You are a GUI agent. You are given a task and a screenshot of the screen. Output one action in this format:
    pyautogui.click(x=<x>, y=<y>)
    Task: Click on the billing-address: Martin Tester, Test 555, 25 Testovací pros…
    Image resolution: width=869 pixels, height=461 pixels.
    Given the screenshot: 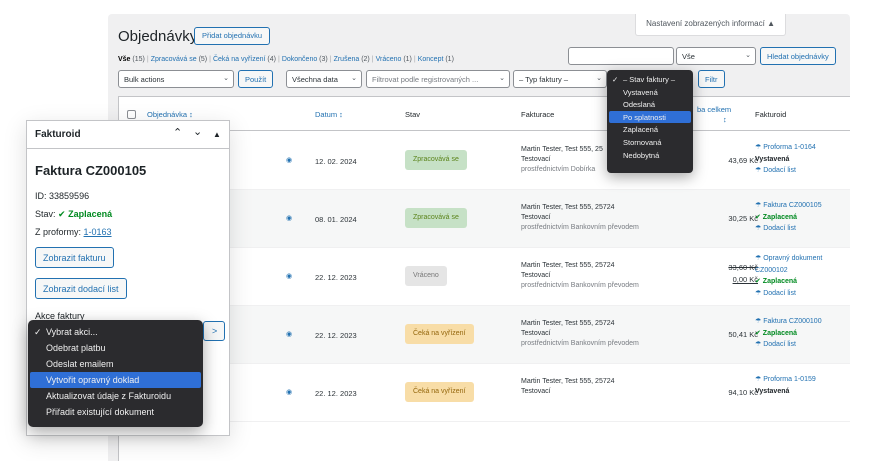 What is the action you would take?
    pyautogui.click(x=562, y=160)
    